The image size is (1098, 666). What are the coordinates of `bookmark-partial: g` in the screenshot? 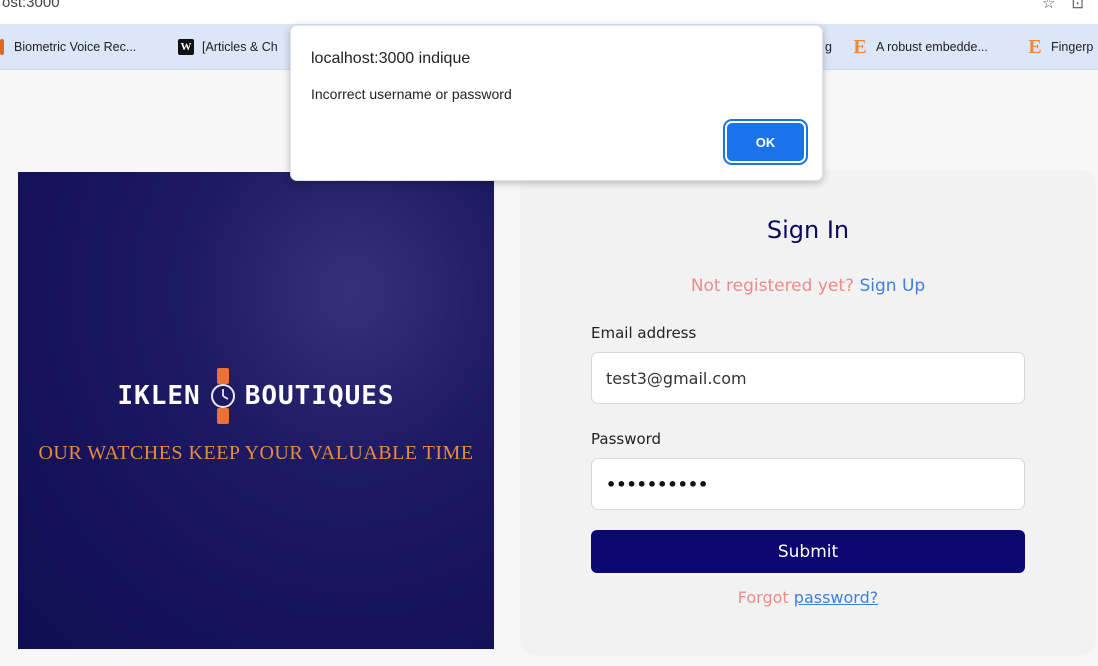 It's located at (828, 47).